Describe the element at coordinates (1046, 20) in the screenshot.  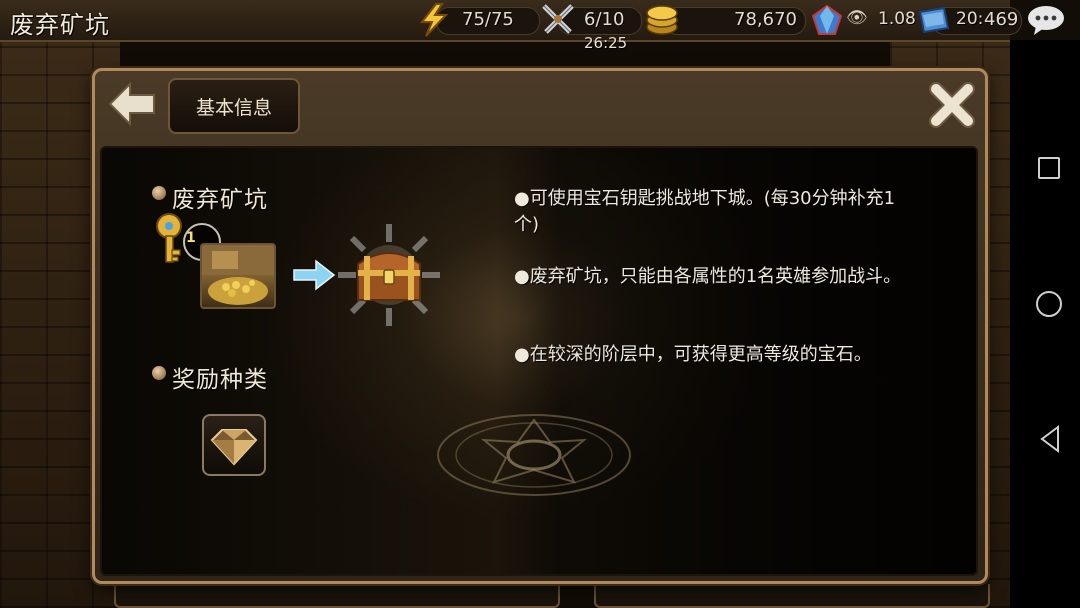
I see `chat-bubble-icon` at that location.